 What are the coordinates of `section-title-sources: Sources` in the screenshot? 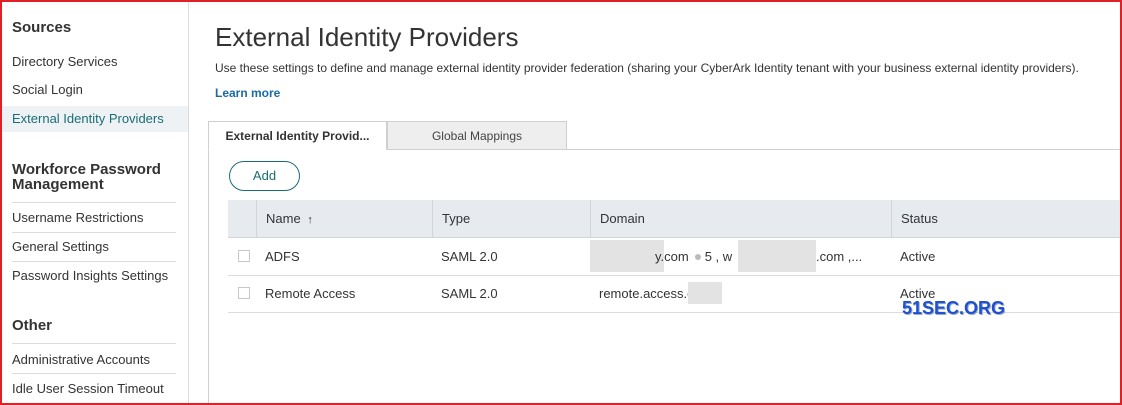 It's located at (42, 27).